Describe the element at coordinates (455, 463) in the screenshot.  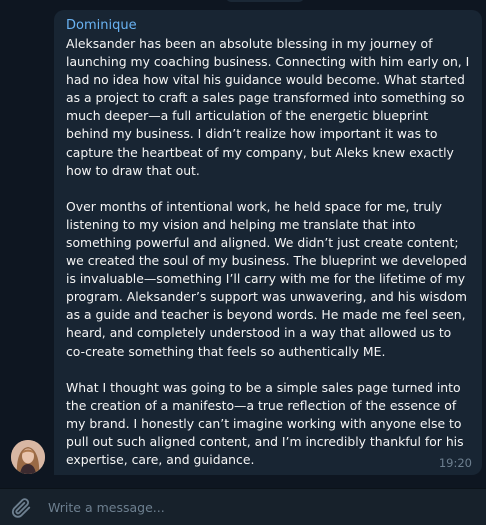
I see `message-timestamp: 19:20` at that location.